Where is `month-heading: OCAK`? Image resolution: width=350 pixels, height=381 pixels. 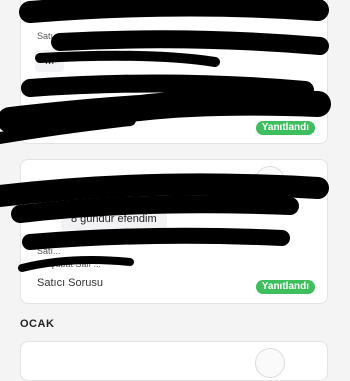 month-heading: OCAK is located at coordinates (37, 324).